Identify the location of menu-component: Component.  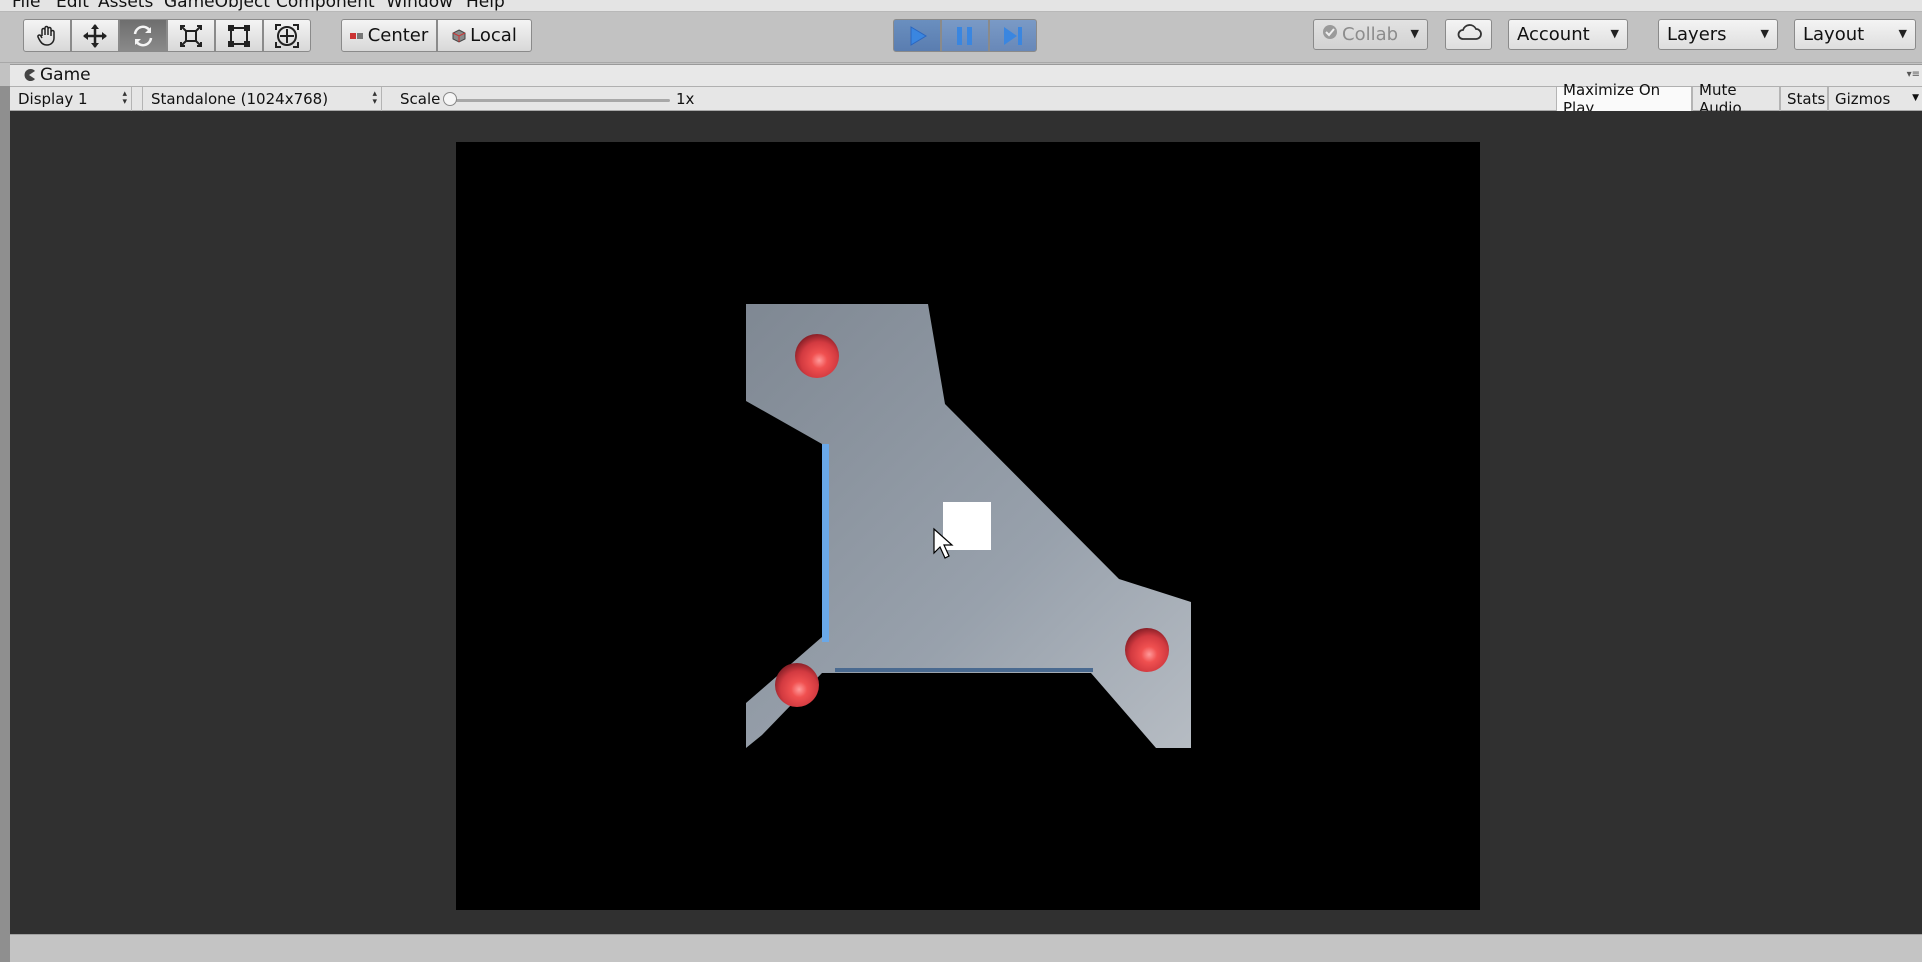
(325, 5).